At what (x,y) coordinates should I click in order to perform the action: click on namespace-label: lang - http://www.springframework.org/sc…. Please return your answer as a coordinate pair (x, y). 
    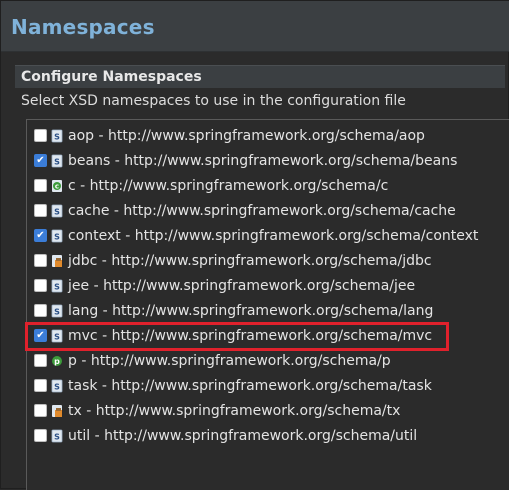
    Looking at the image, I should click on (251, 310).